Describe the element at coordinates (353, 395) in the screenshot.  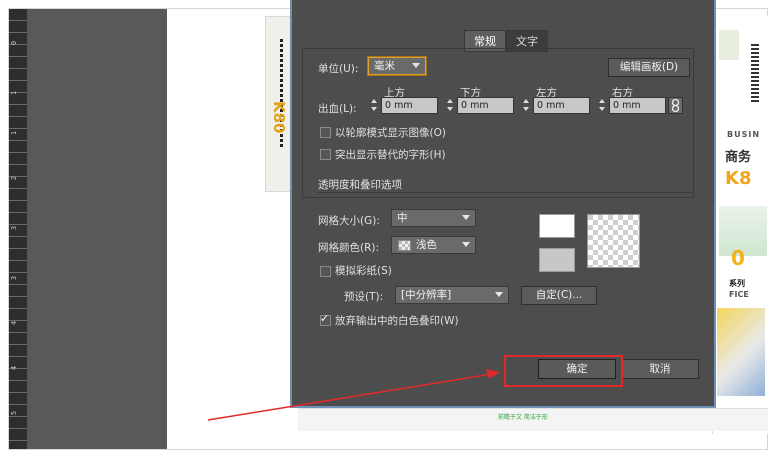
I see `annotation-arrow-icon` at that location.